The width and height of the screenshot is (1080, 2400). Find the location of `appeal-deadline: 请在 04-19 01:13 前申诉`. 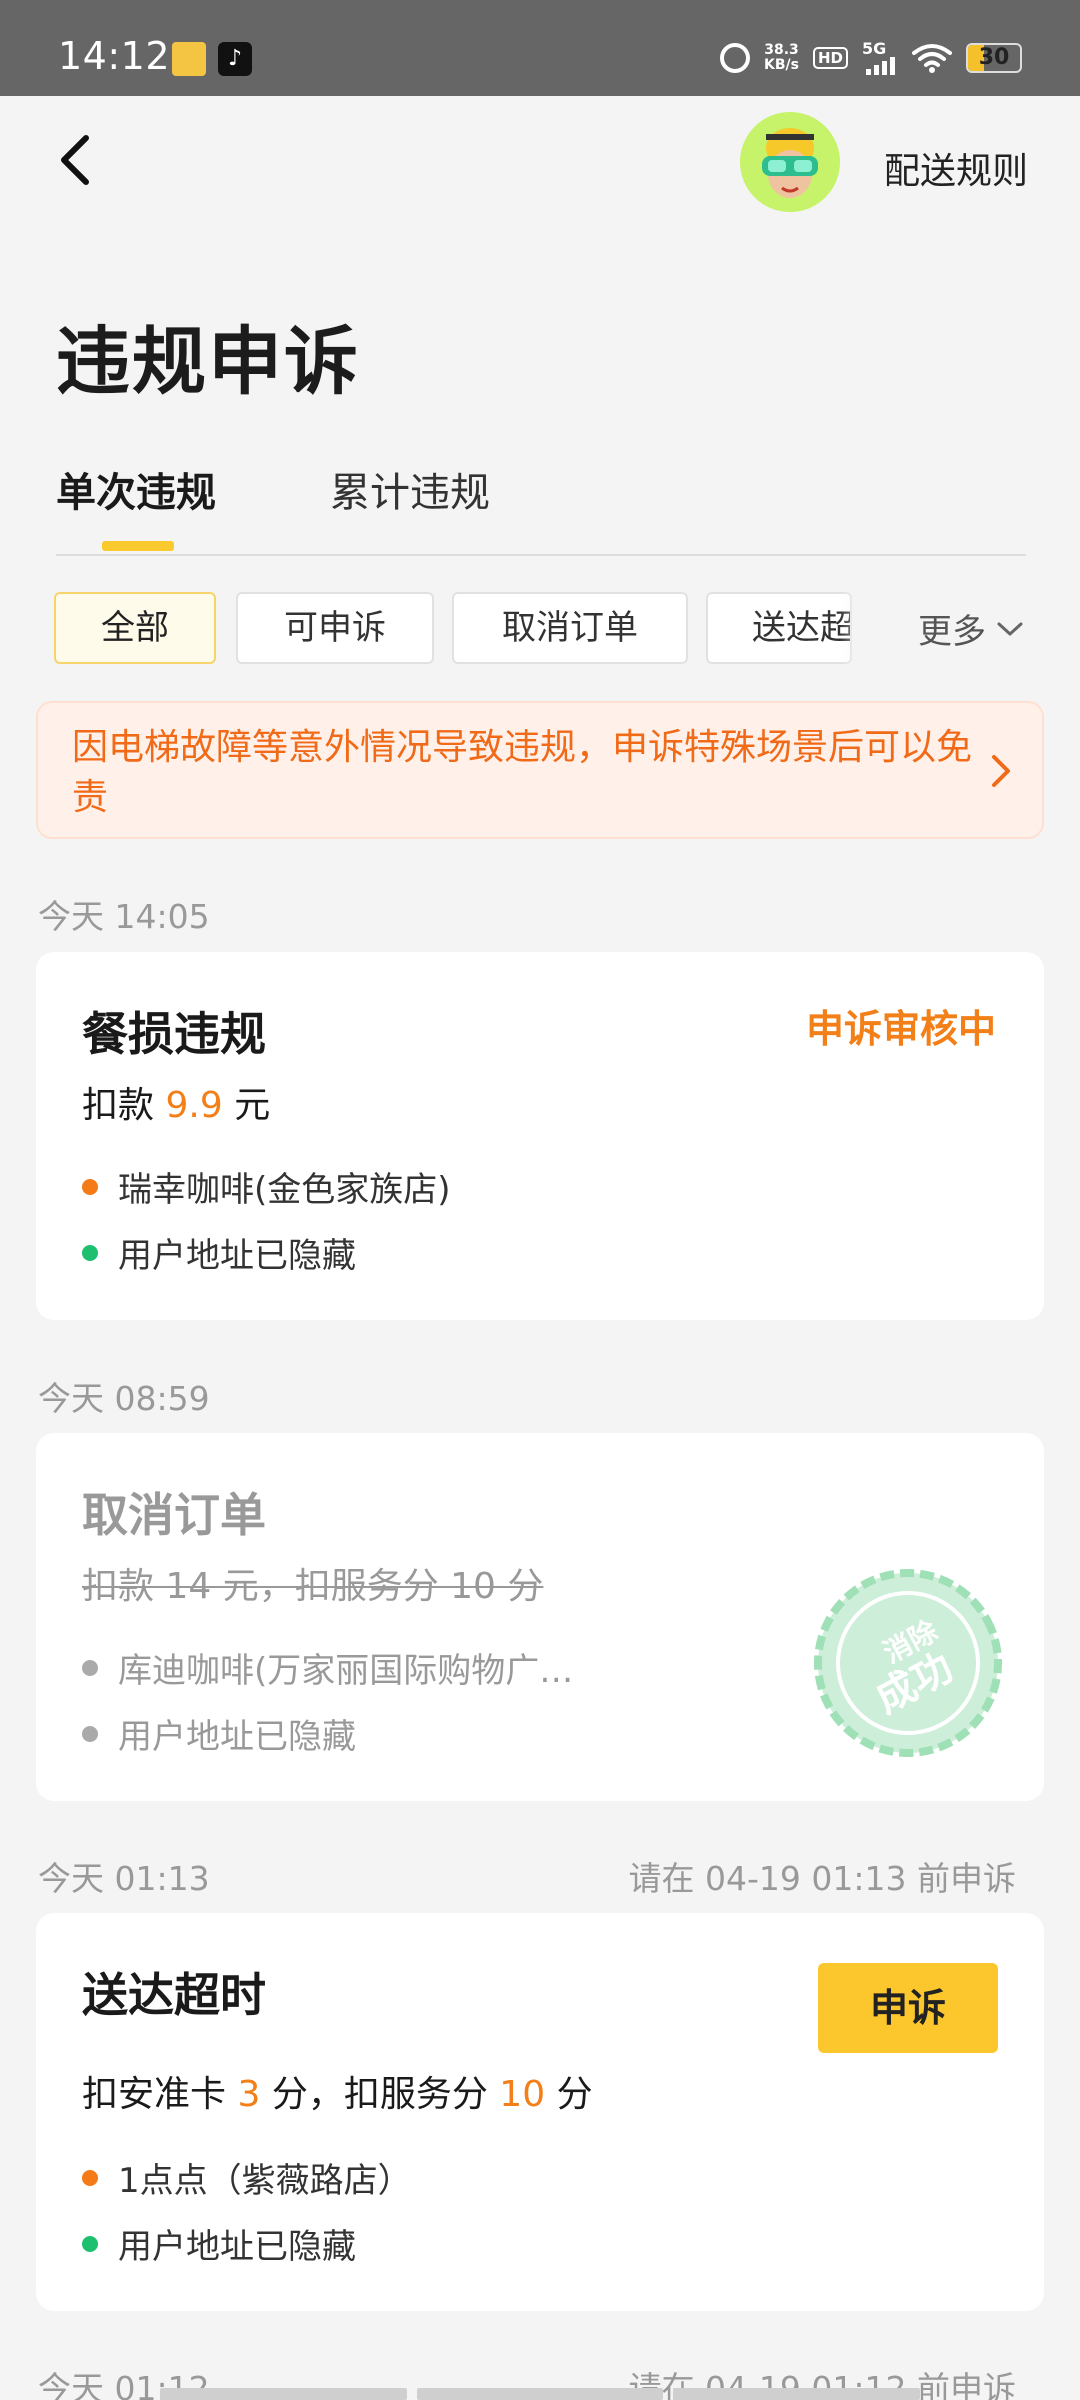

appeal-deadline: 请在 04-19 01:13 前申诉 is located at coordinates (822, 1878).